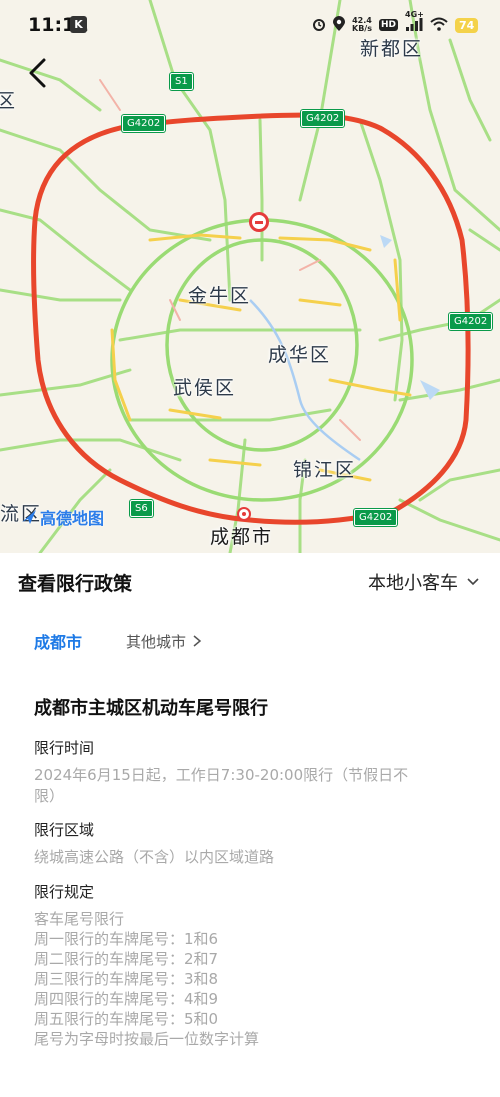  What do you see at coordinates (244, 514) in the screenshot?
I see `city-center-marker-icon` at bounding box center [244, 514].